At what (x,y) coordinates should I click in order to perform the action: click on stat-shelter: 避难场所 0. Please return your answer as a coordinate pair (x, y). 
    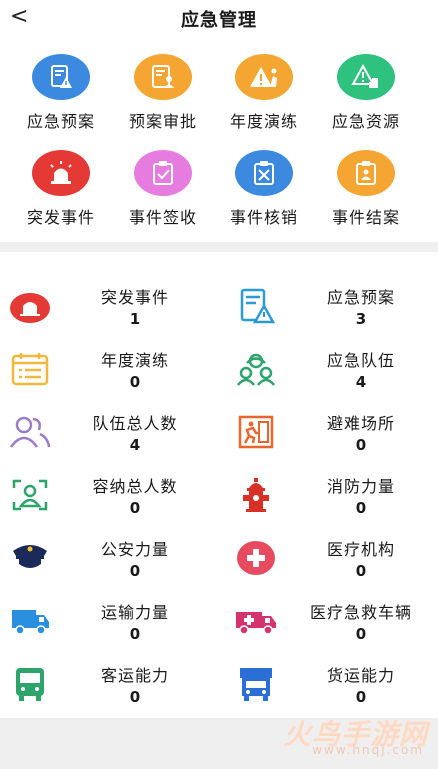
    Looking at the image, I should click on (331, 434).